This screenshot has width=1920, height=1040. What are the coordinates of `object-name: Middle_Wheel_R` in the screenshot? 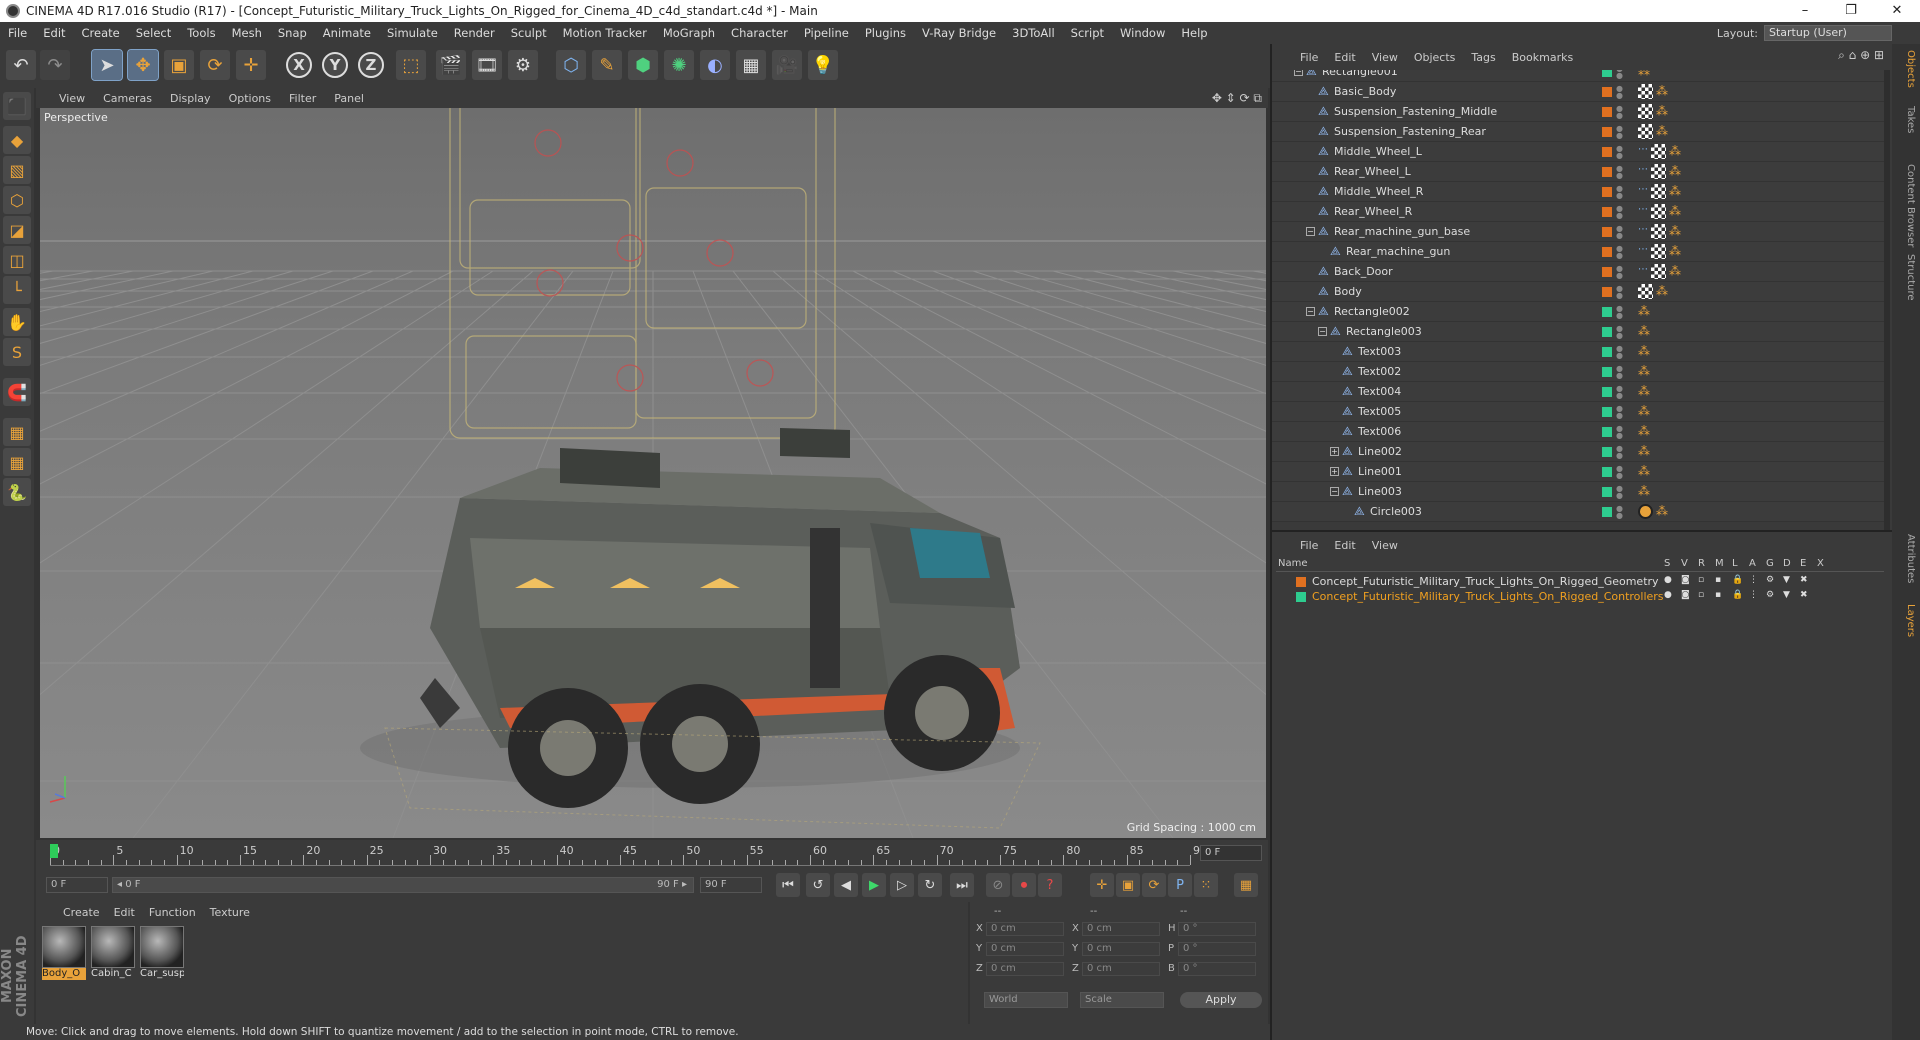 It's located at (1378, 191).